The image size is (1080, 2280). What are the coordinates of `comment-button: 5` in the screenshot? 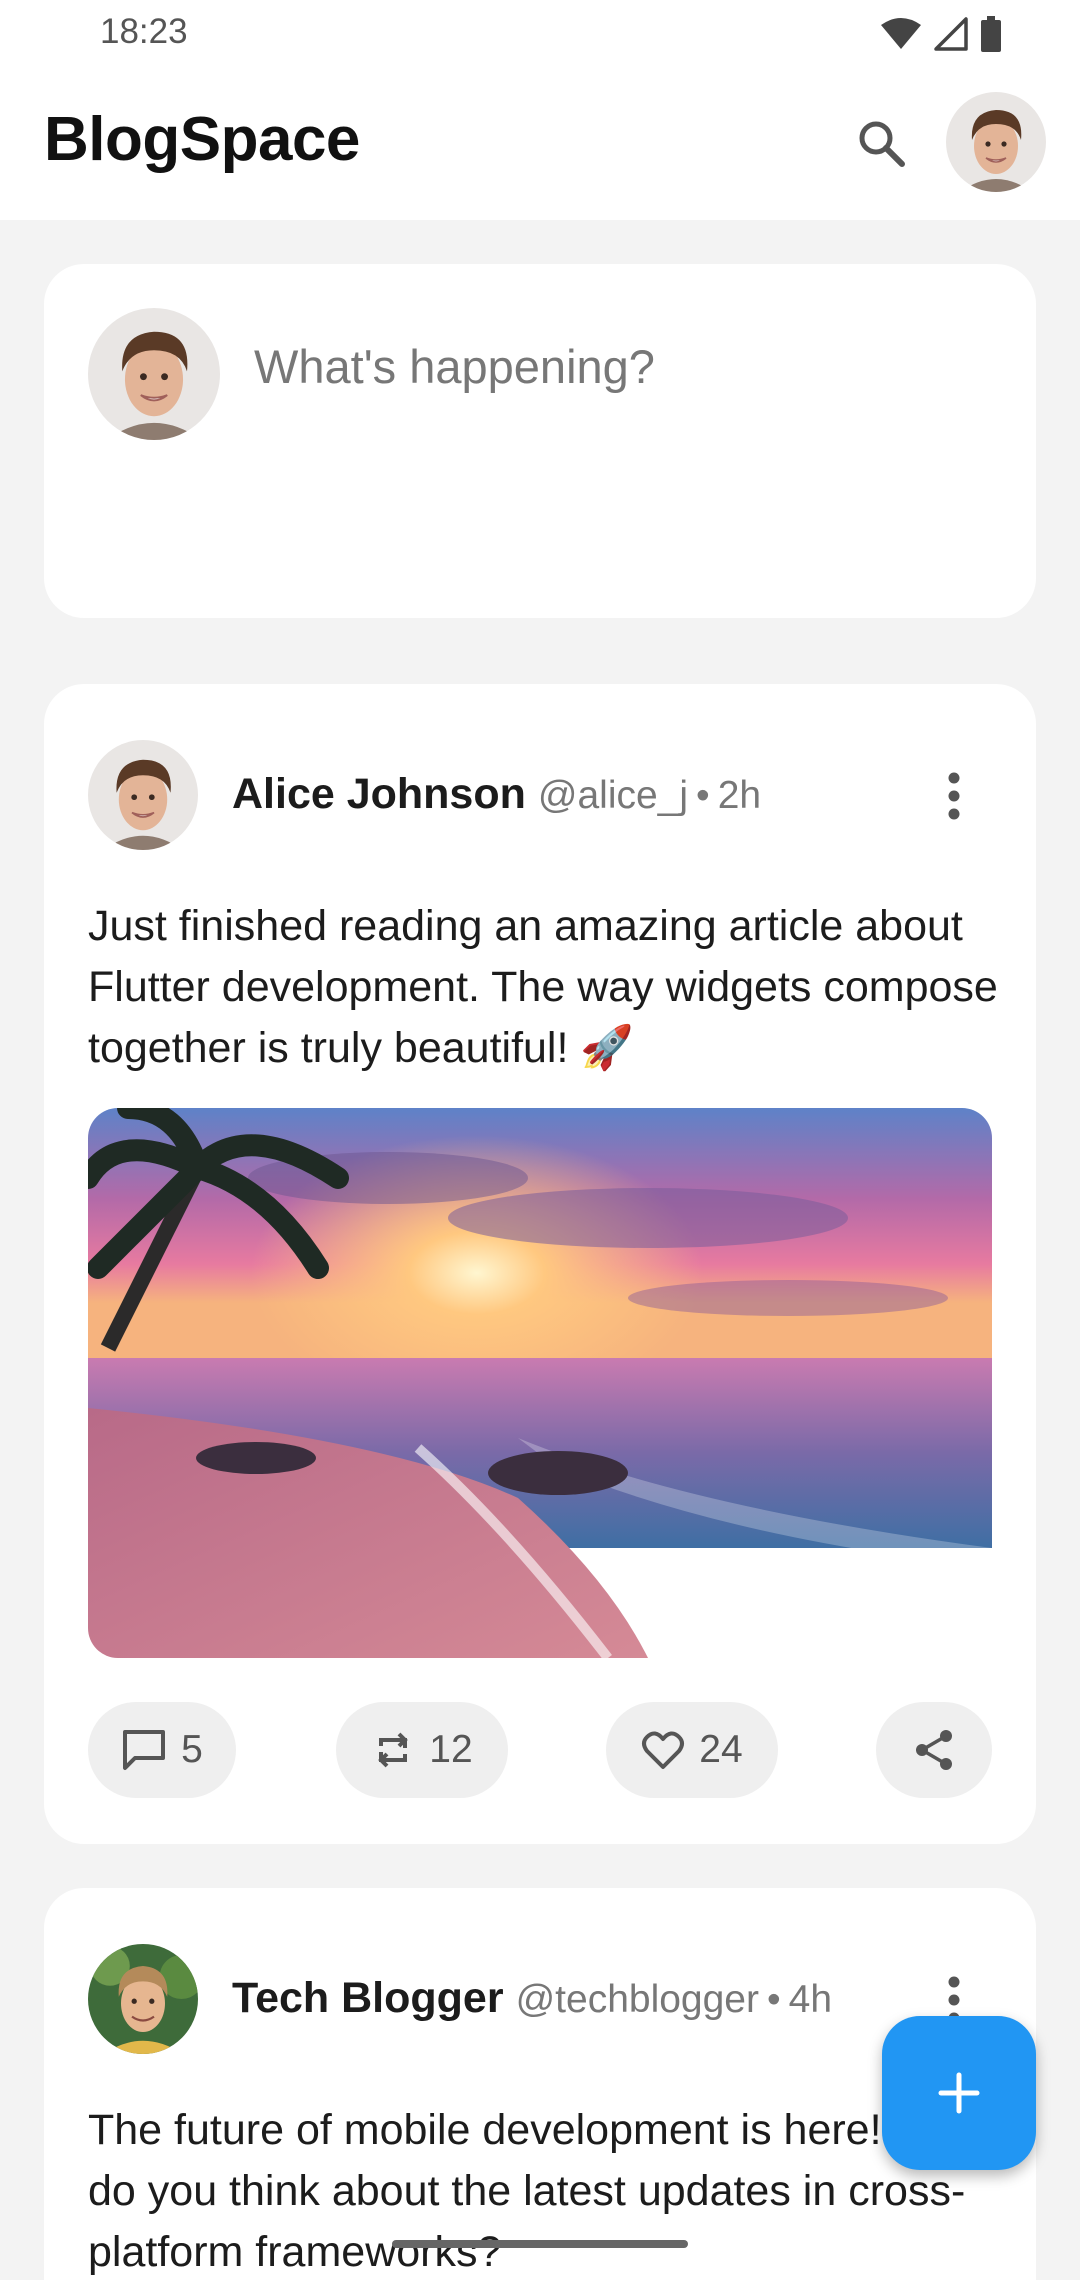 It's located at (162, 1750).